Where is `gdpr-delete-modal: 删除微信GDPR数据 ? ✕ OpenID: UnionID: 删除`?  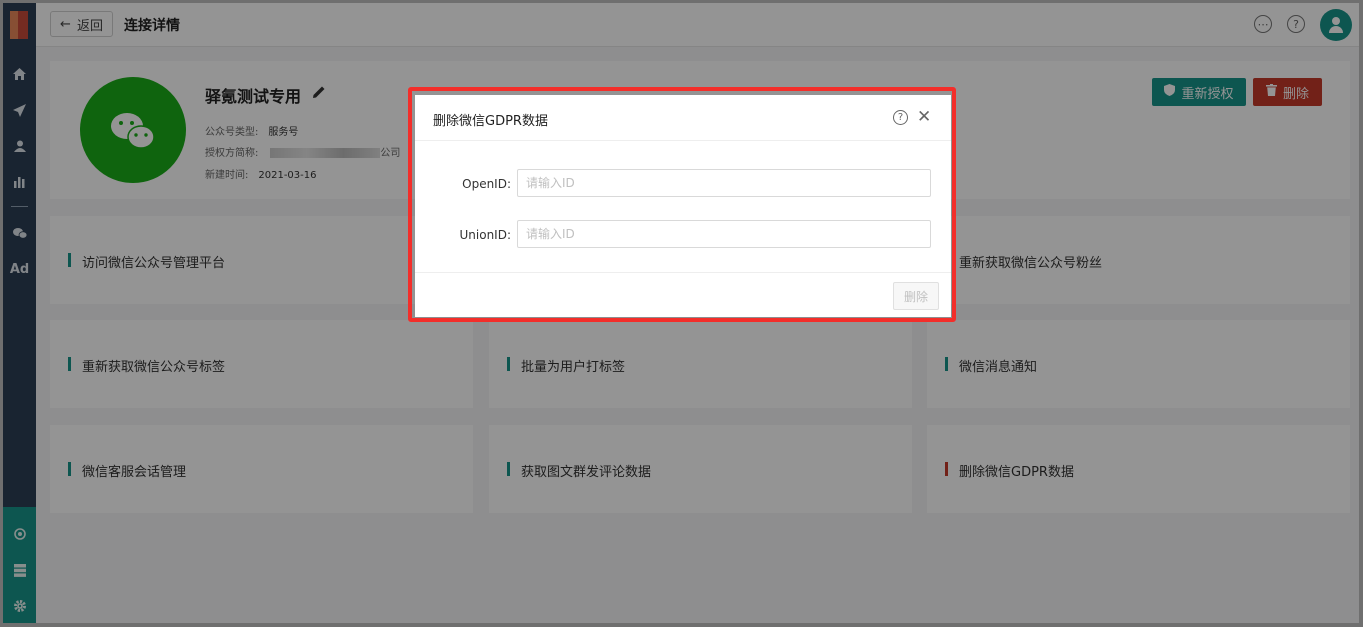 gdpr-delete-modal: 删除微信GDPR数据 ? ✕ OpenID: UnionID: 删除 is located at coordinates (683, 206).